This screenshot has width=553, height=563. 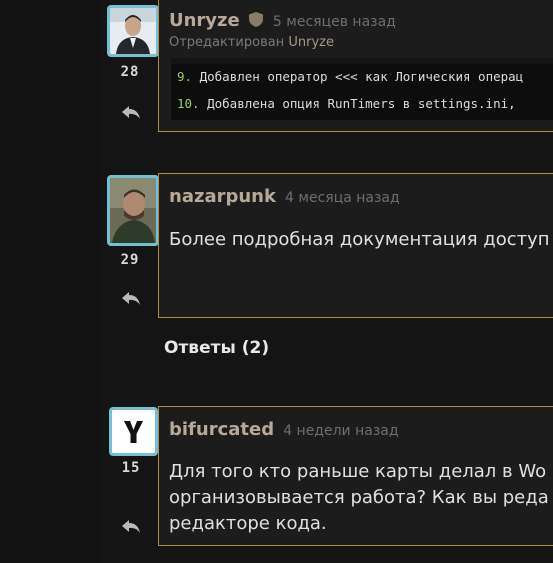 What do you see at coordinates (216, 348) in the screenshot?
I see `answers-toggle: Ответы (2)` at bounding box center [216, 348].